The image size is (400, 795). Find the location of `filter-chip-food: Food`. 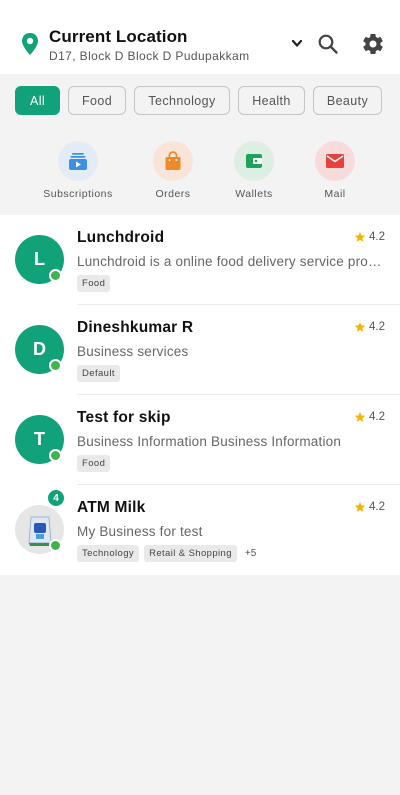

filter-chip-food: Food is located at coordinates (97, 100).